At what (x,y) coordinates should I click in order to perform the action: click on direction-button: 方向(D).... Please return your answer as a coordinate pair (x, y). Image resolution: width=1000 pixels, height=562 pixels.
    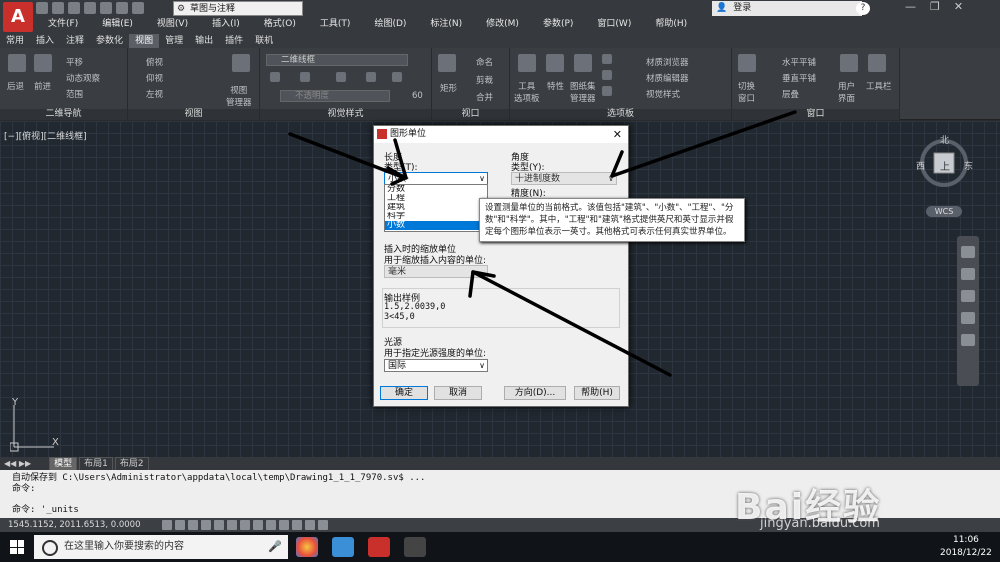
    Looking at the image, I should click on (535, 393).